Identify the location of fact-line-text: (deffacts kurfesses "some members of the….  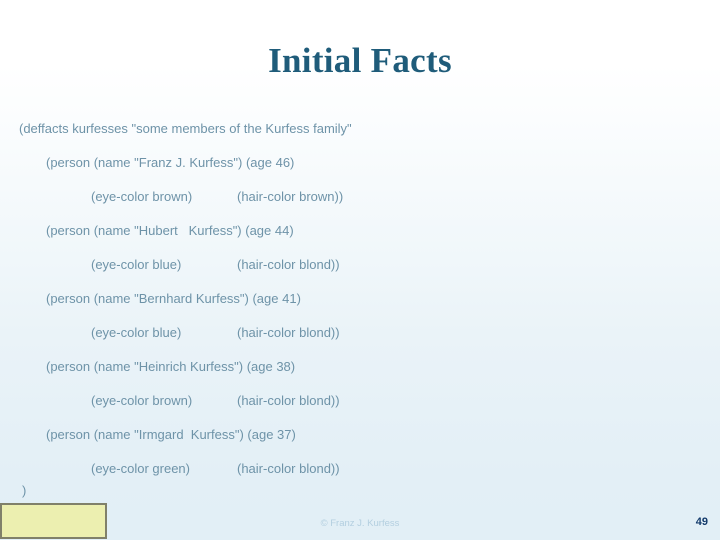
(185, 128).